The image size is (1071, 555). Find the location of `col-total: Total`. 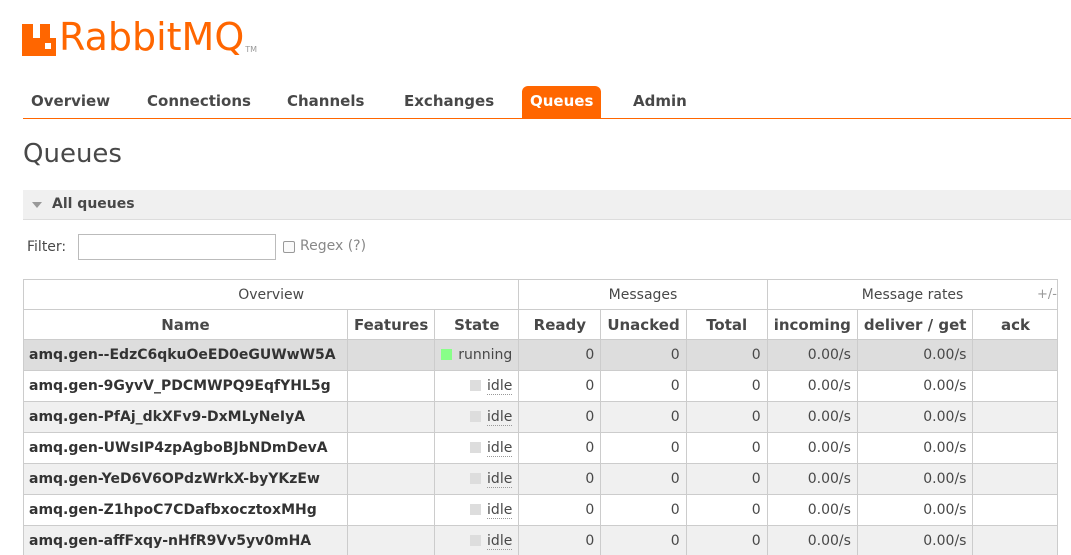

col-total: Total is located at coordinates (726, 324).